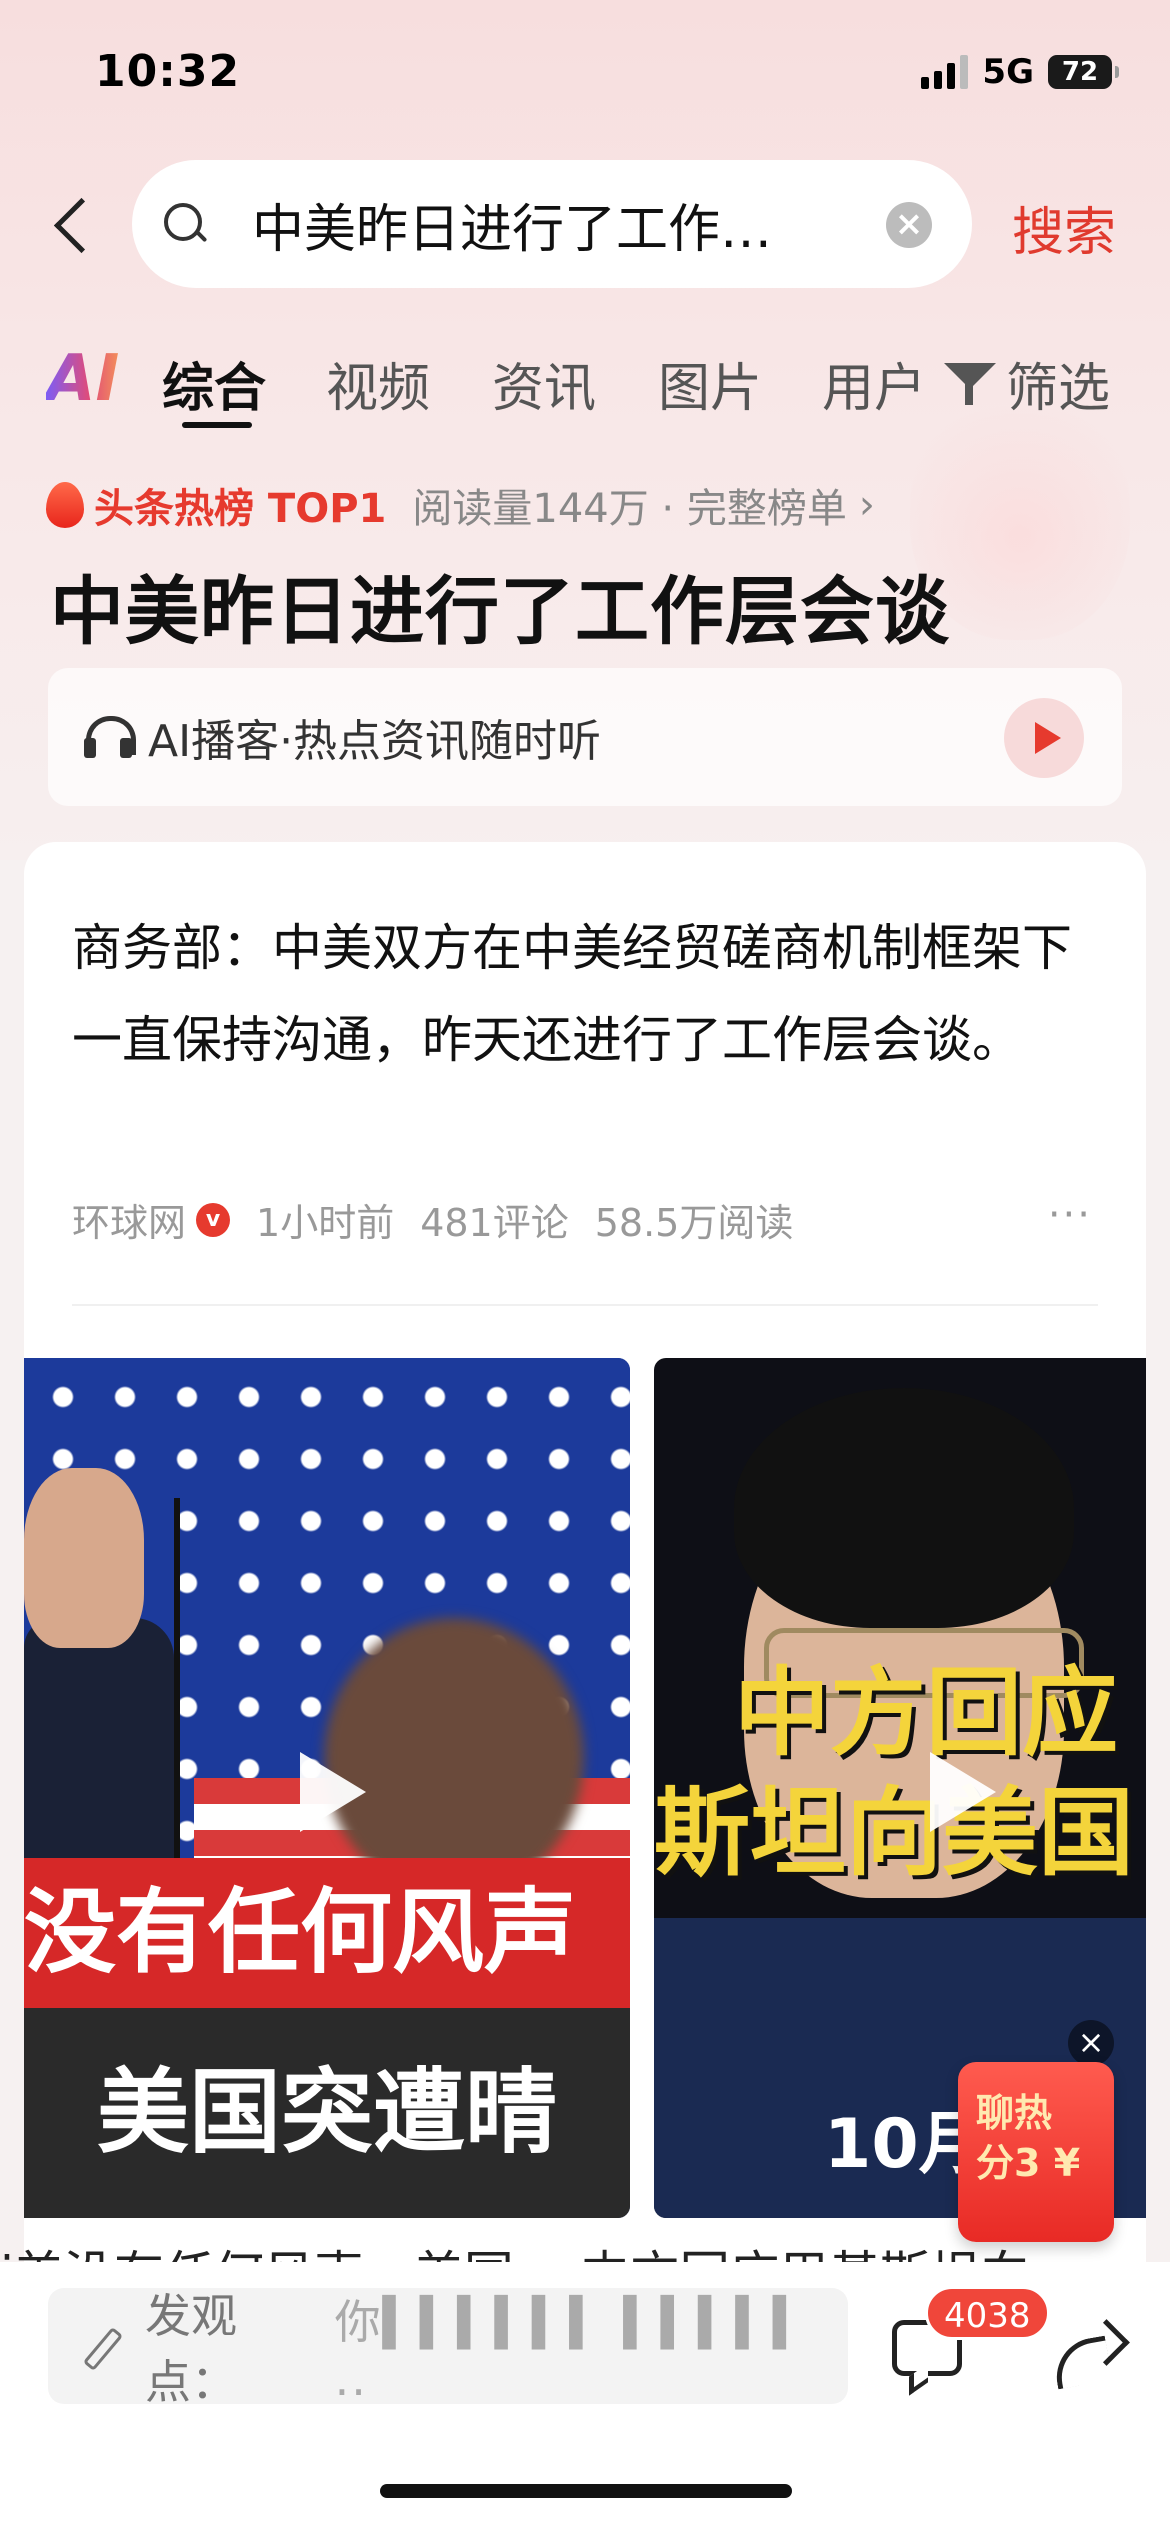 The image size is (1170, 2532). Describe the element at coordinates (987, 2313) in the screenshot. I see `comment-count-badge: 4038` at that location.